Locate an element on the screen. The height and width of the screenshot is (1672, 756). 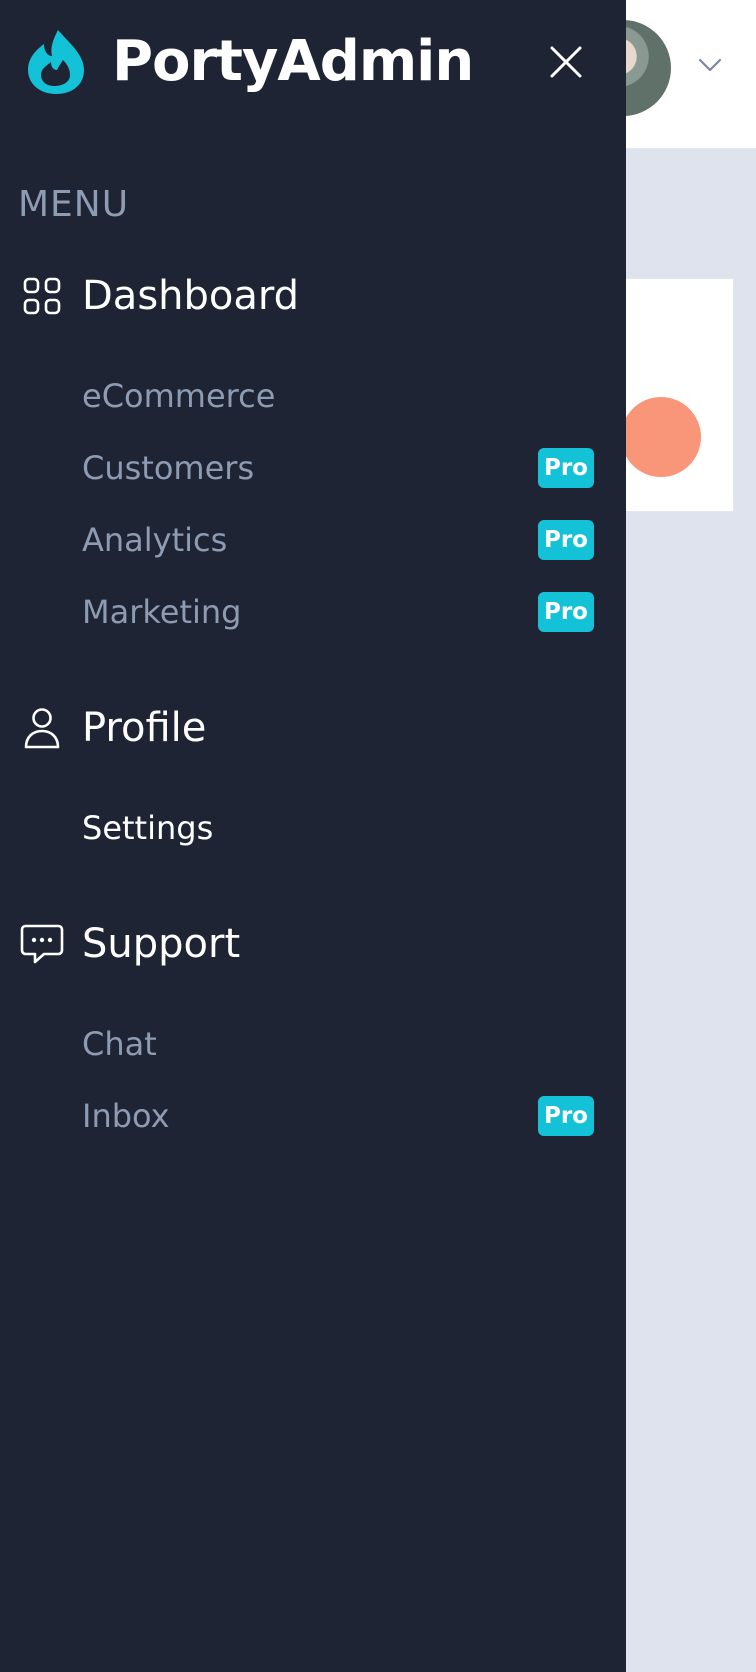
brand: PortyAdmin is located at coordinates (249, 62).